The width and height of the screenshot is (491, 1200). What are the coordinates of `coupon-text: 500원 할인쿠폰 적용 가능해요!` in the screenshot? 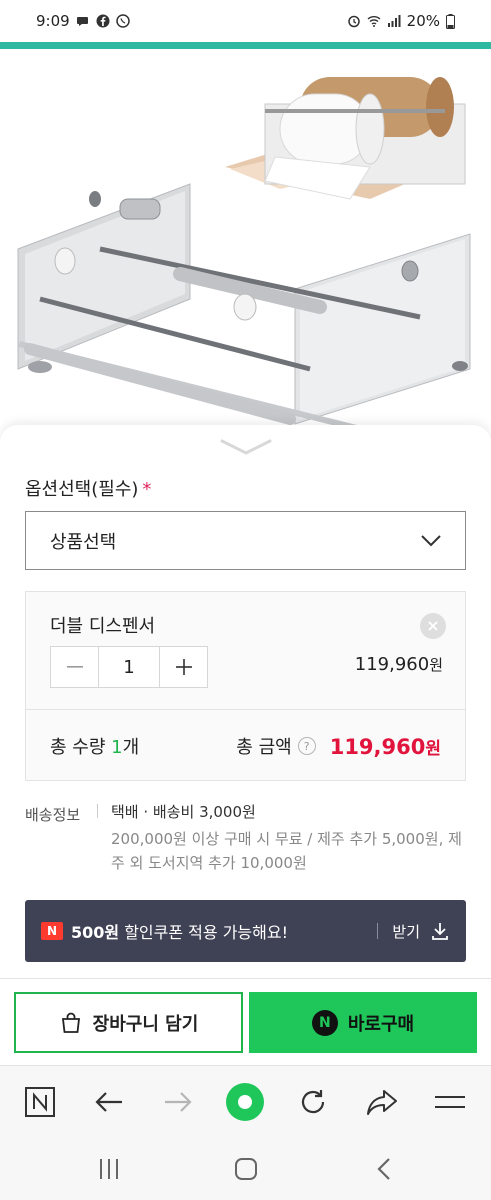 It's located at (179, 931).